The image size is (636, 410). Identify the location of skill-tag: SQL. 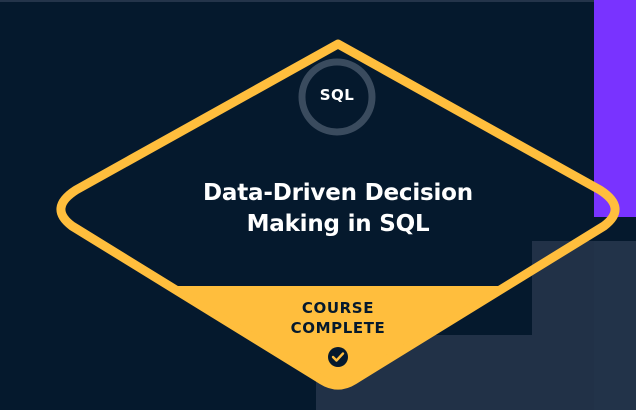
(337, 95).